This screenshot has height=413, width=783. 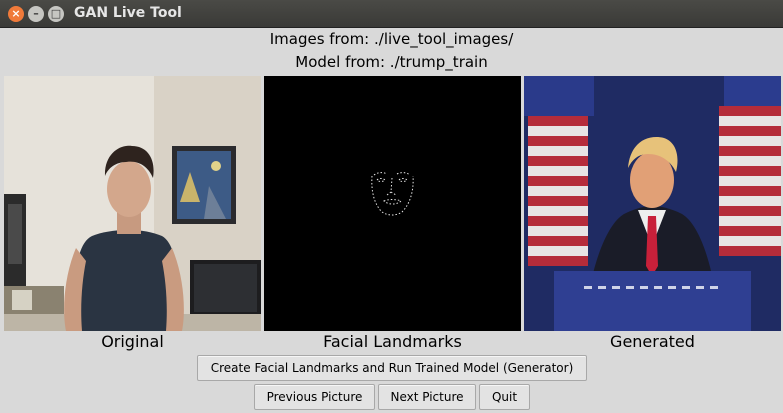 I want to click on original-caption: Original, so click(x=132, y=341).